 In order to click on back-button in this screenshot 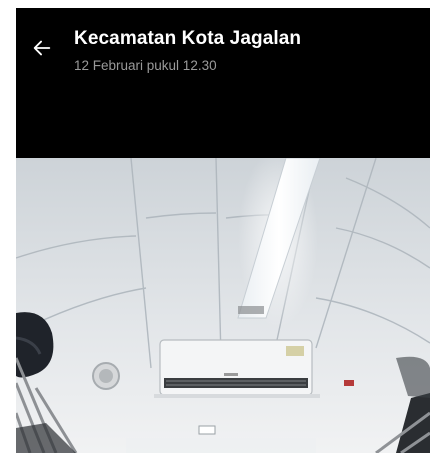, I will do `click(42, 48)`.